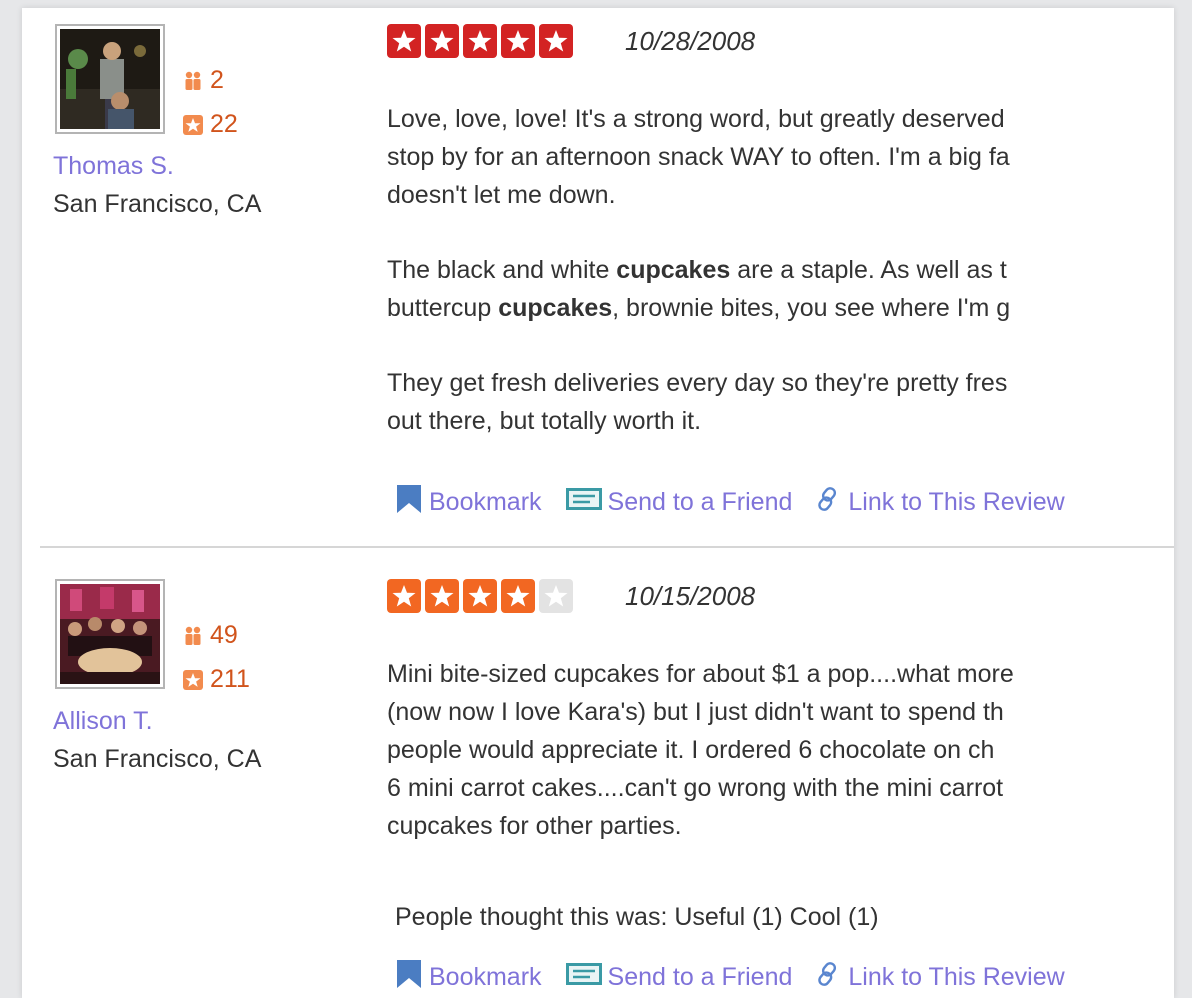 This screenshot has height=998, width=1192. I want to click on review-text-segment: doesn't let me down., so click(501, 195).